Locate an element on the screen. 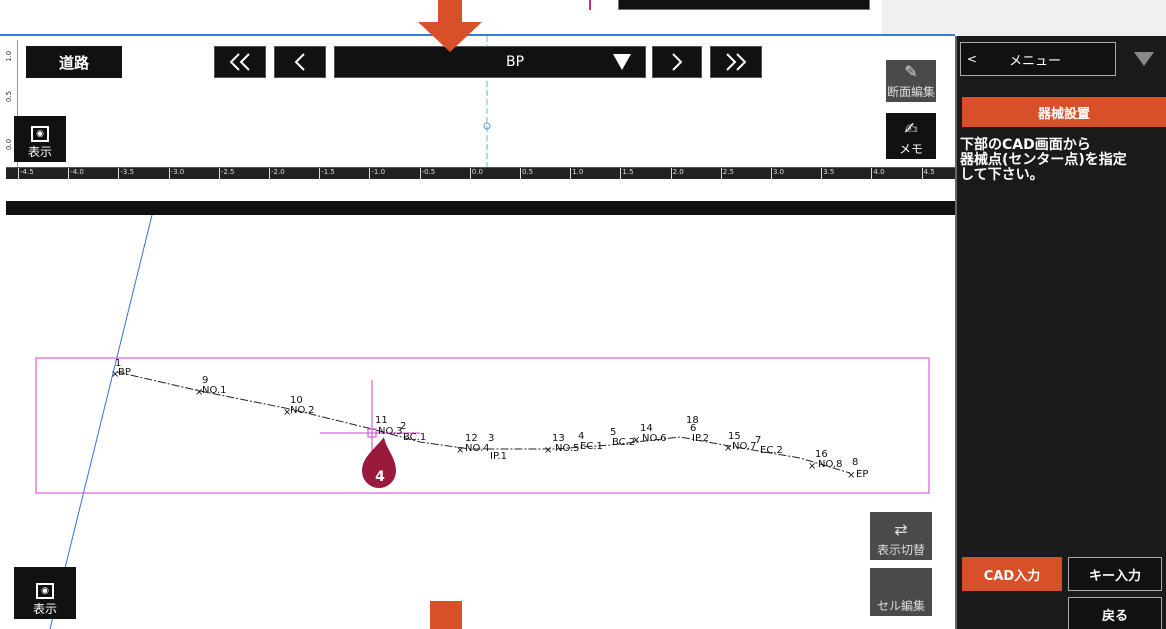 This screenshot has width=1166, height=629. top-marker-line is located at coordinates (590, 5).